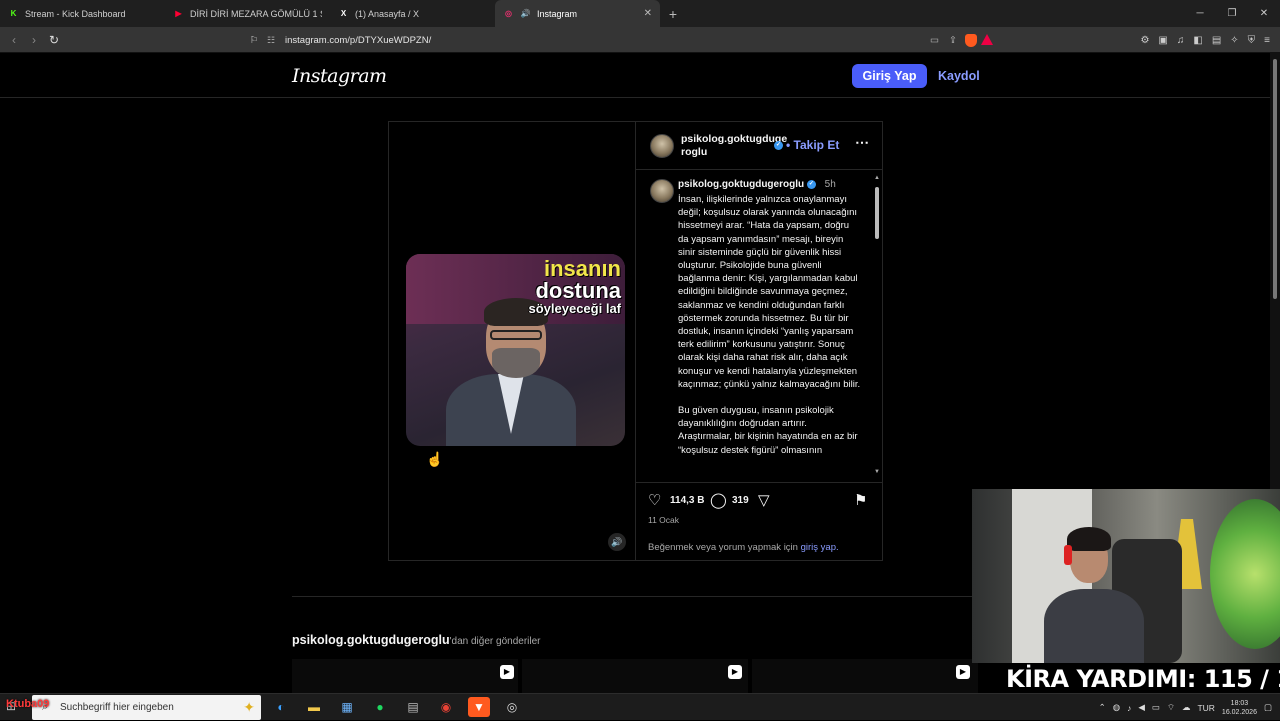 Image resolution: width=1280 pixels, height=721 pixels. What do you see at coordinates (281, 707) in the screenshot?
I see `edge-icon: ◐` at bounding box center [281, 707].